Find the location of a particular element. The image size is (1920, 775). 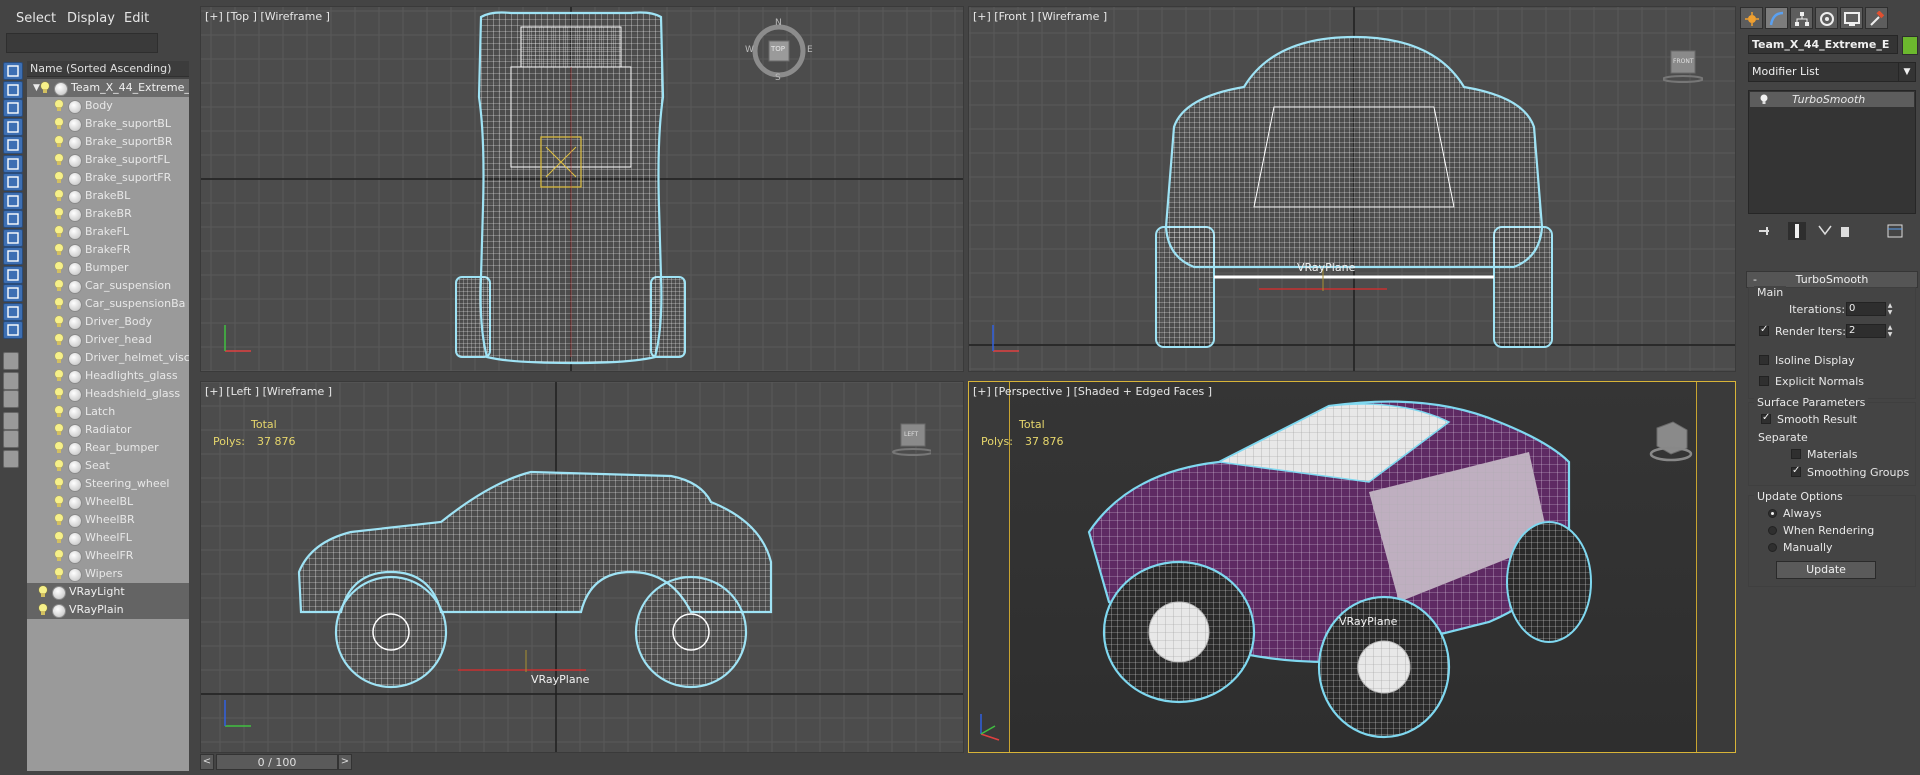

object-name-field: Team_X_44_Extreme_E is located at coordinates (1823, 44).